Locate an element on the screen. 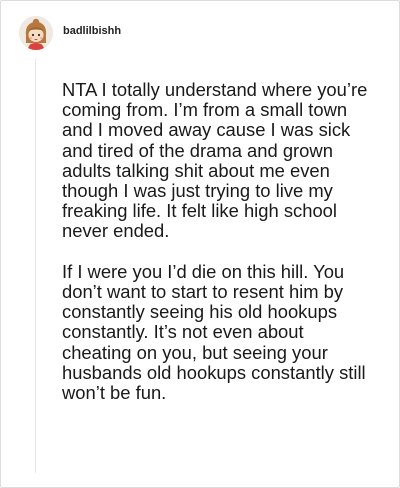  cartoon-girl-avatar-icon is located at coordinates (36, 33).